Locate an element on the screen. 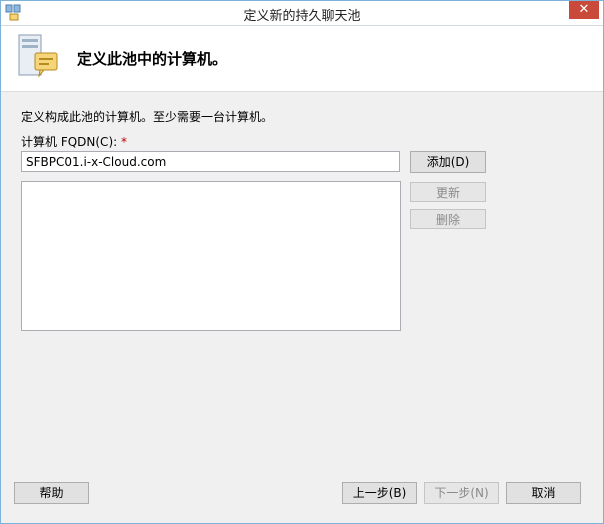 The height and width of the screenshot is (524, 604). title-bar: 定义新的持久聊天池 ✕ is located at coordinates (302, 13).